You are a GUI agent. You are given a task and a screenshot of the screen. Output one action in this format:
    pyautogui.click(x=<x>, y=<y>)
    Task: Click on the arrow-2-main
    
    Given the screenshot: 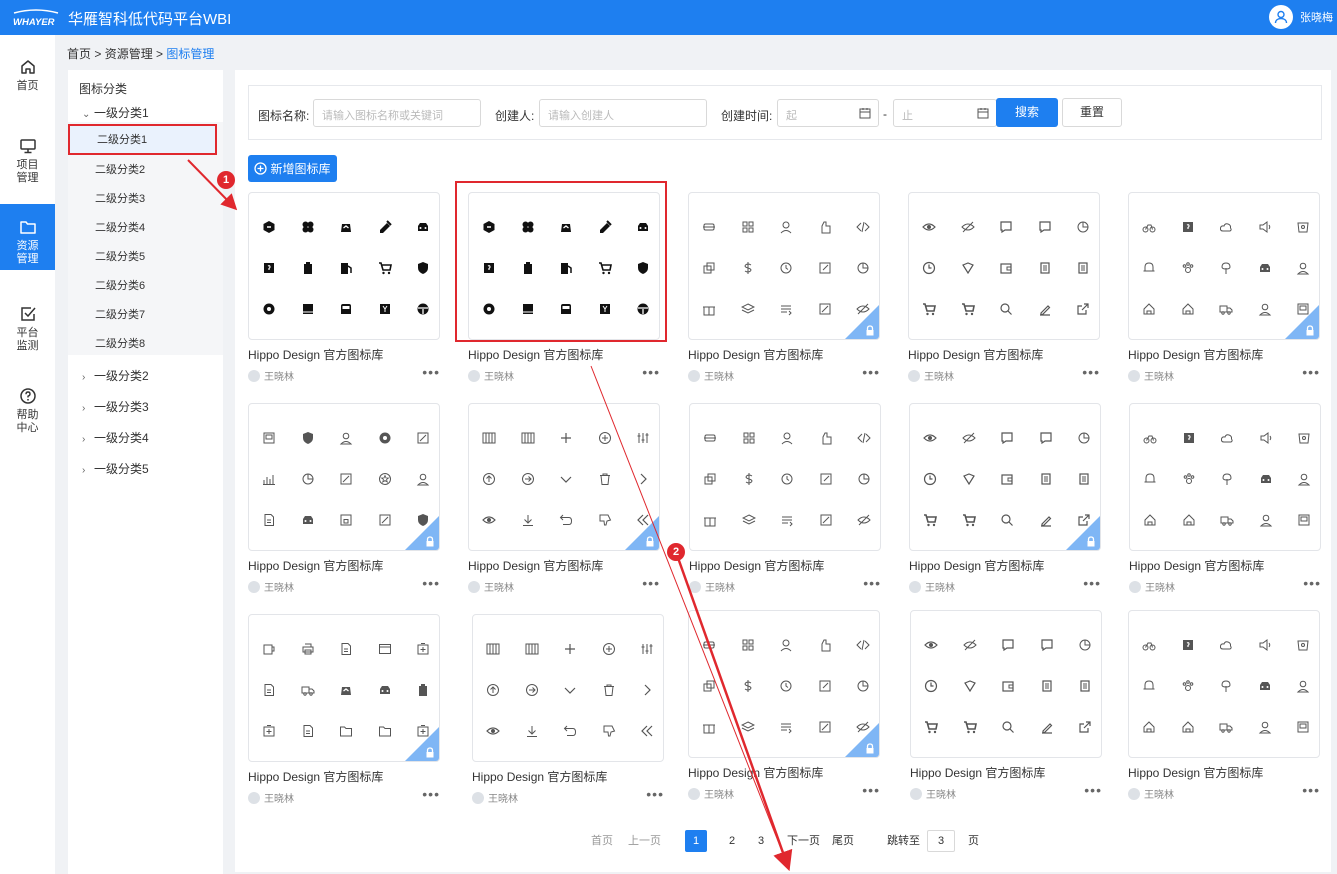 What is the action you would take?
    pyautogui.click(x=734, y=713)
    